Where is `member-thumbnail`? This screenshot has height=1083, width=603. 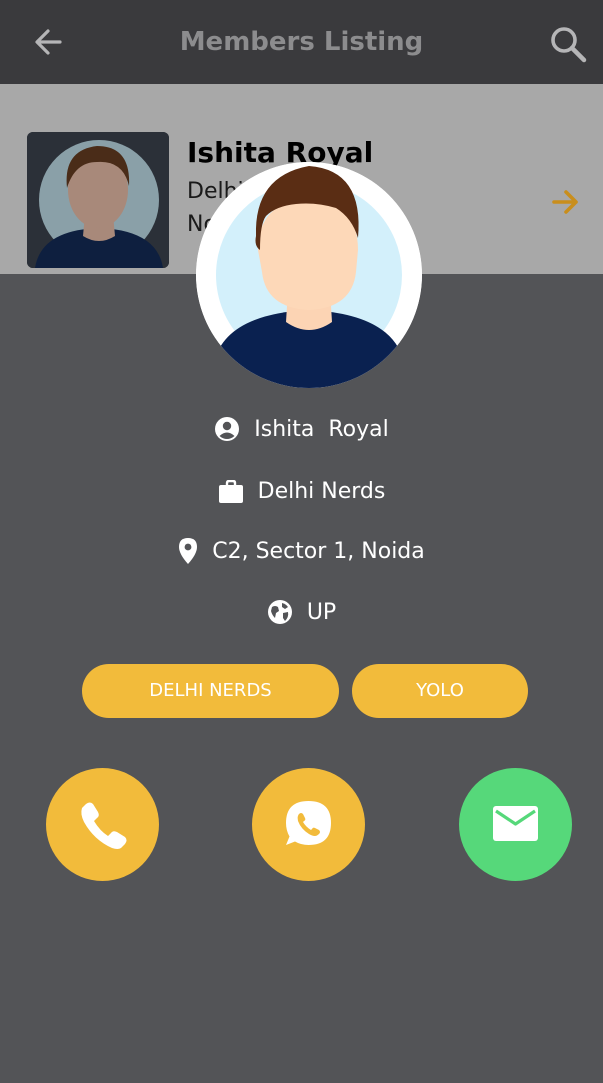
member-thumbnail is located at coordinates (98, 200).